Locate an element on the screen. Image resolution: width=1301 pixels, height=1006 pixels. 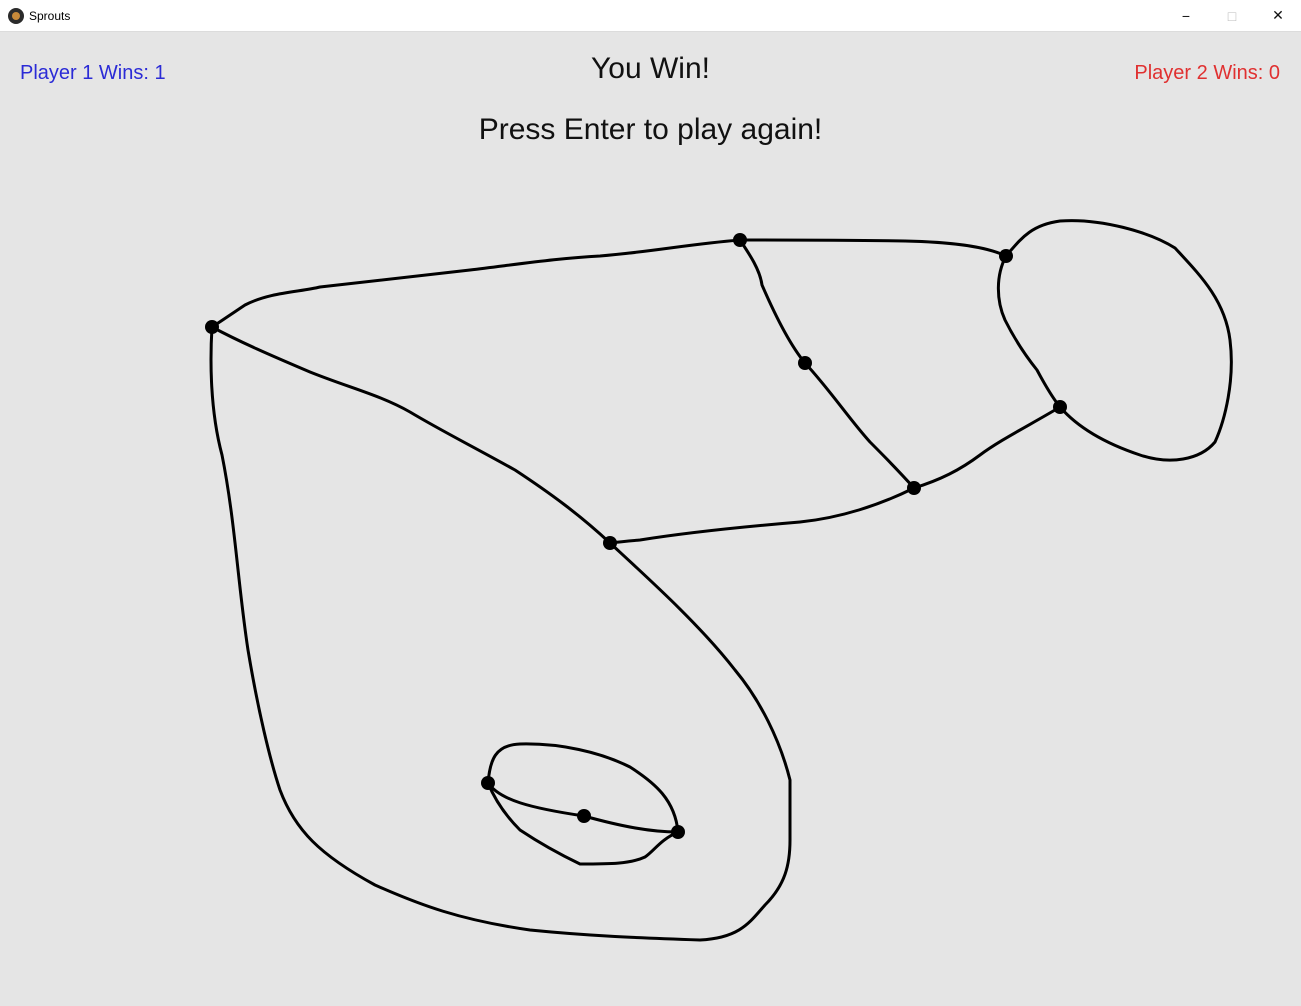
title-bar: Sprouts − □ ✕ is located at coordinates (650, 16).